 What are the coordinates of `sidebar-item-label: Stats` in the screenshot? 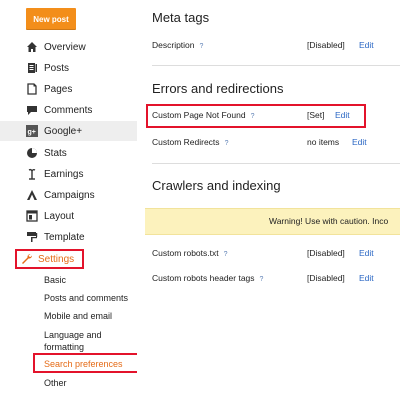 It's located at (55, 153).